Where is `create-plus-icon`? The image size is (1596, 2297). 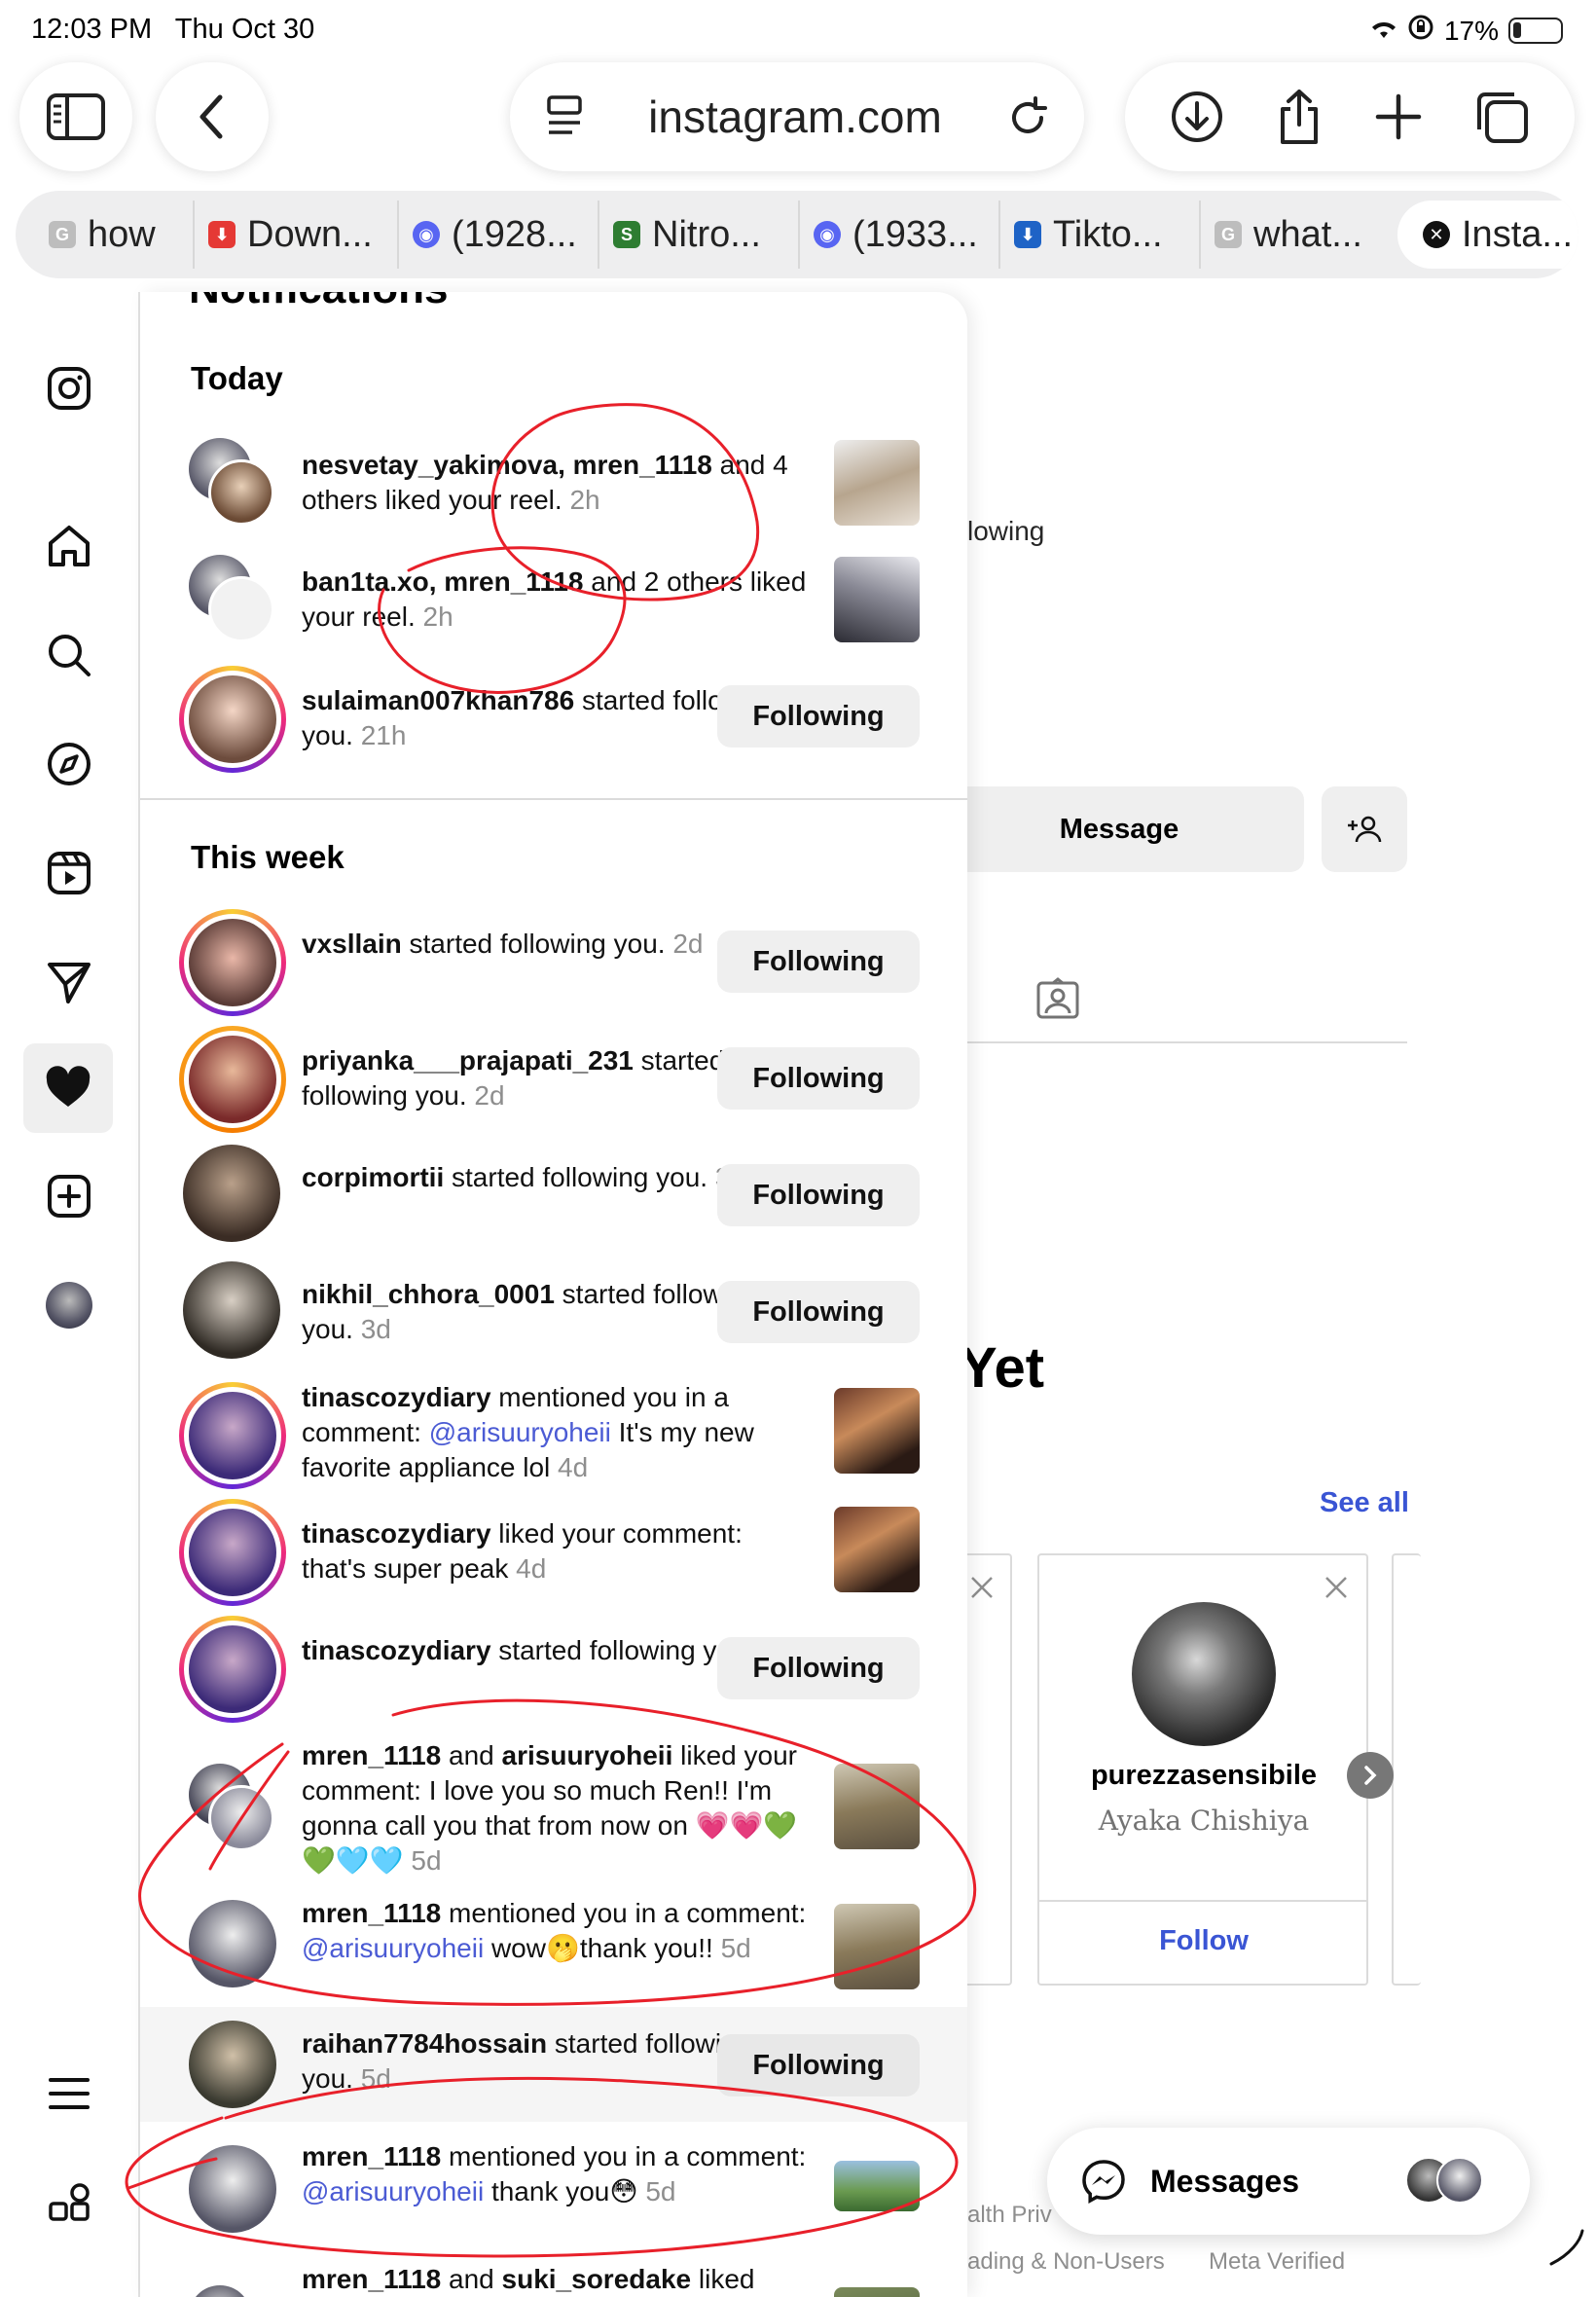 create-plus-icon is located at coordinates (69, 1196).